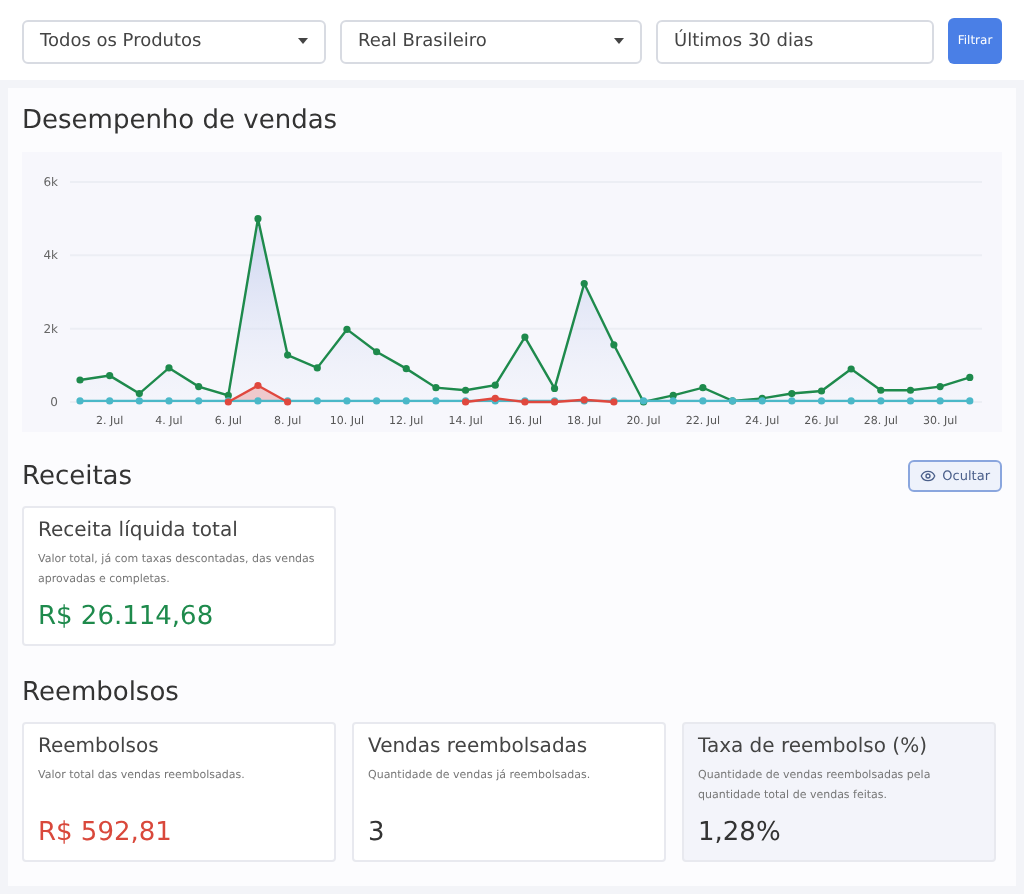 This screenshot has width=1024, height=894. Describe the element at coordinates (491, 41) in the screenshot. I see `currency-select: Real Brasileiro` at that location.